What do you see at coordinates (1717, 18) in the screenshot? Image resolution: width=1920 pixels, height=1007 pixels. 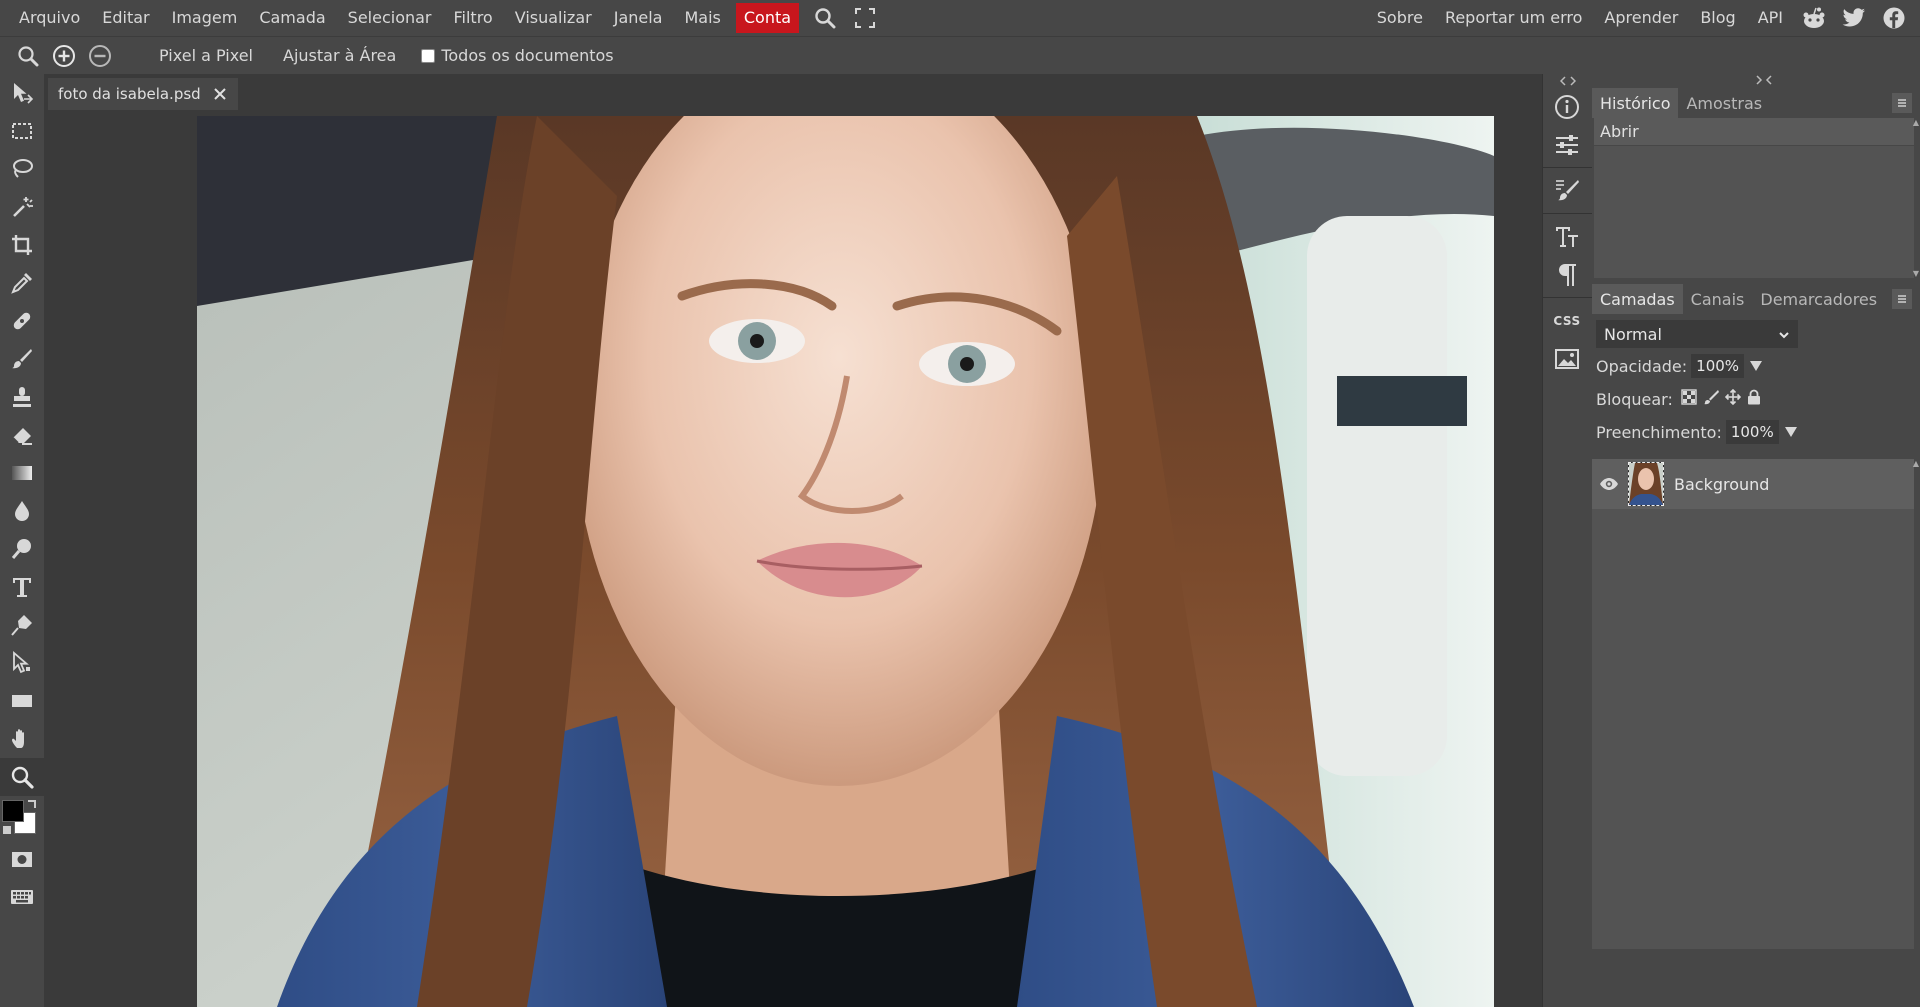 I see `link-blog: Blog` at bounding box center [1717, 18].